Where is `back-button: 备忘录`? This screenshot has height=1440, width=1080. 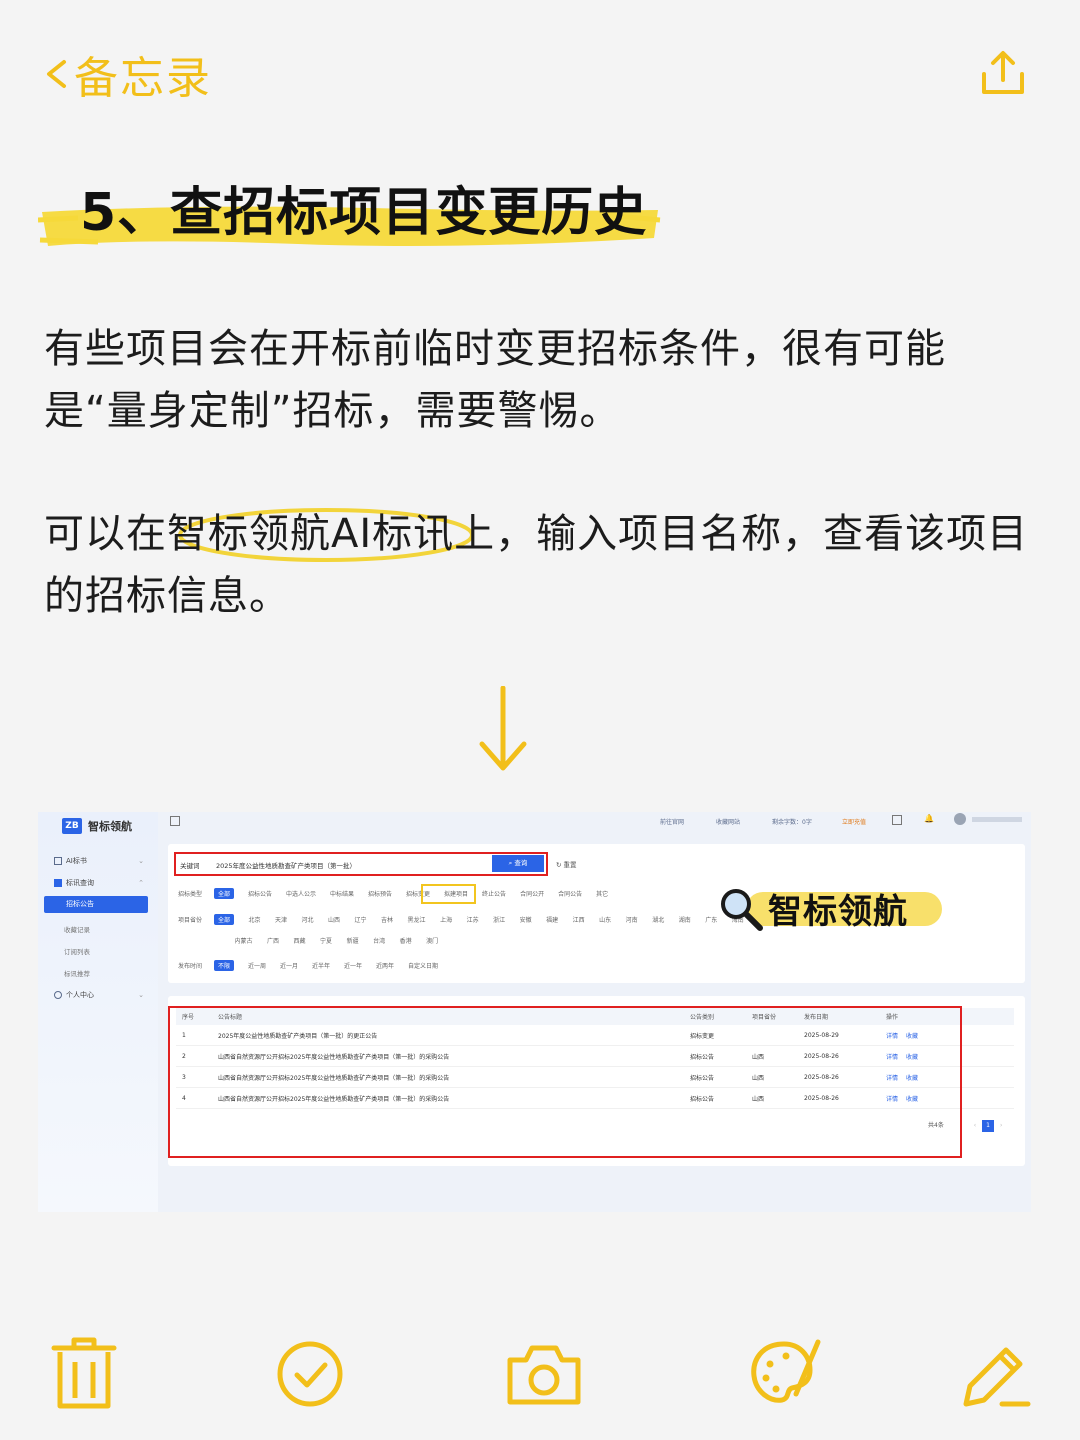 back-button: 备忘录 is located at coordinates (128, 74).